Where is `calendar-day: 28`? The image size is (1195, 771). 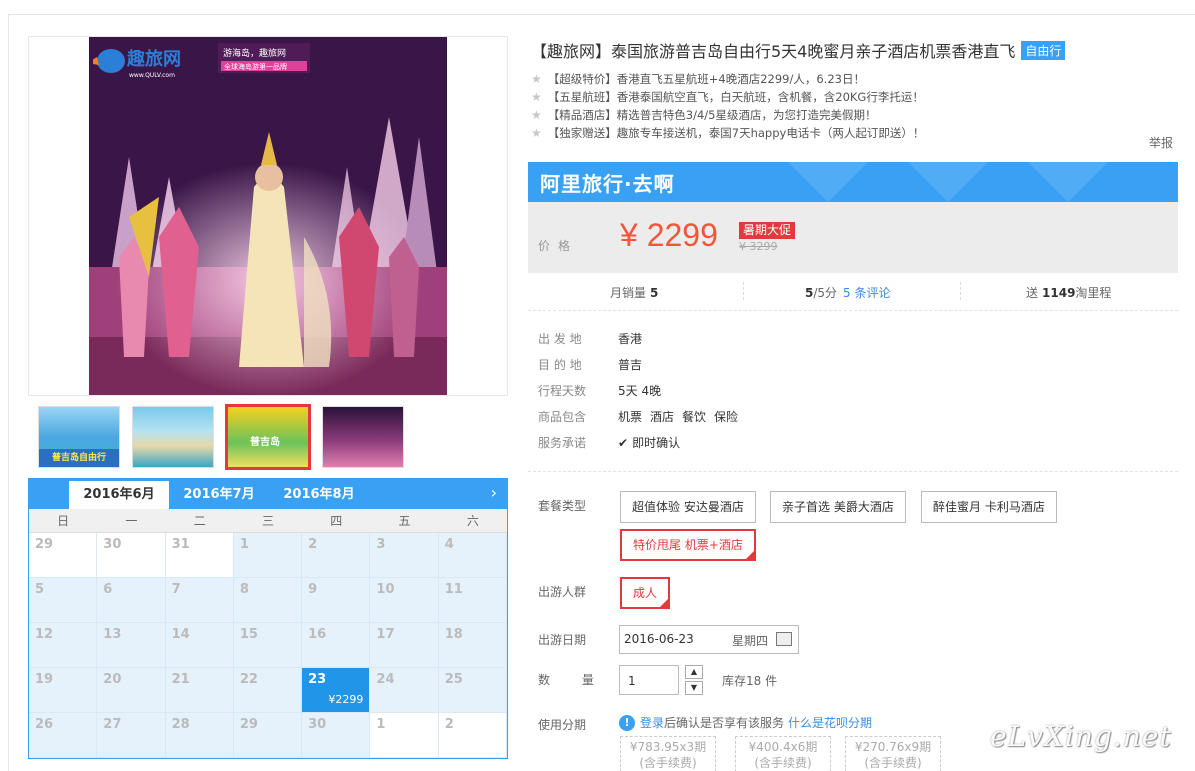 calendar-day: 28 is located at coordinates (199, 735).